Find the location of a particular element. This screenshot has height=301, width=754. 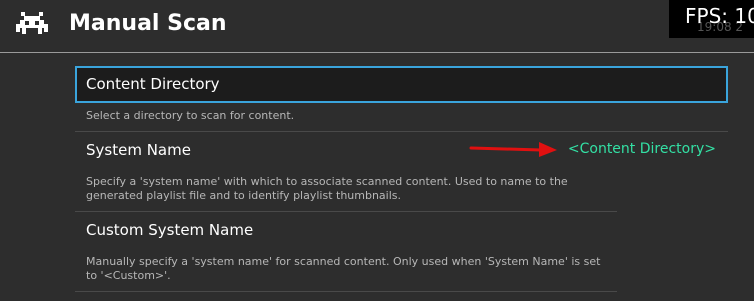

entry-label: Custom System Name is located at coordinates (170, 230).